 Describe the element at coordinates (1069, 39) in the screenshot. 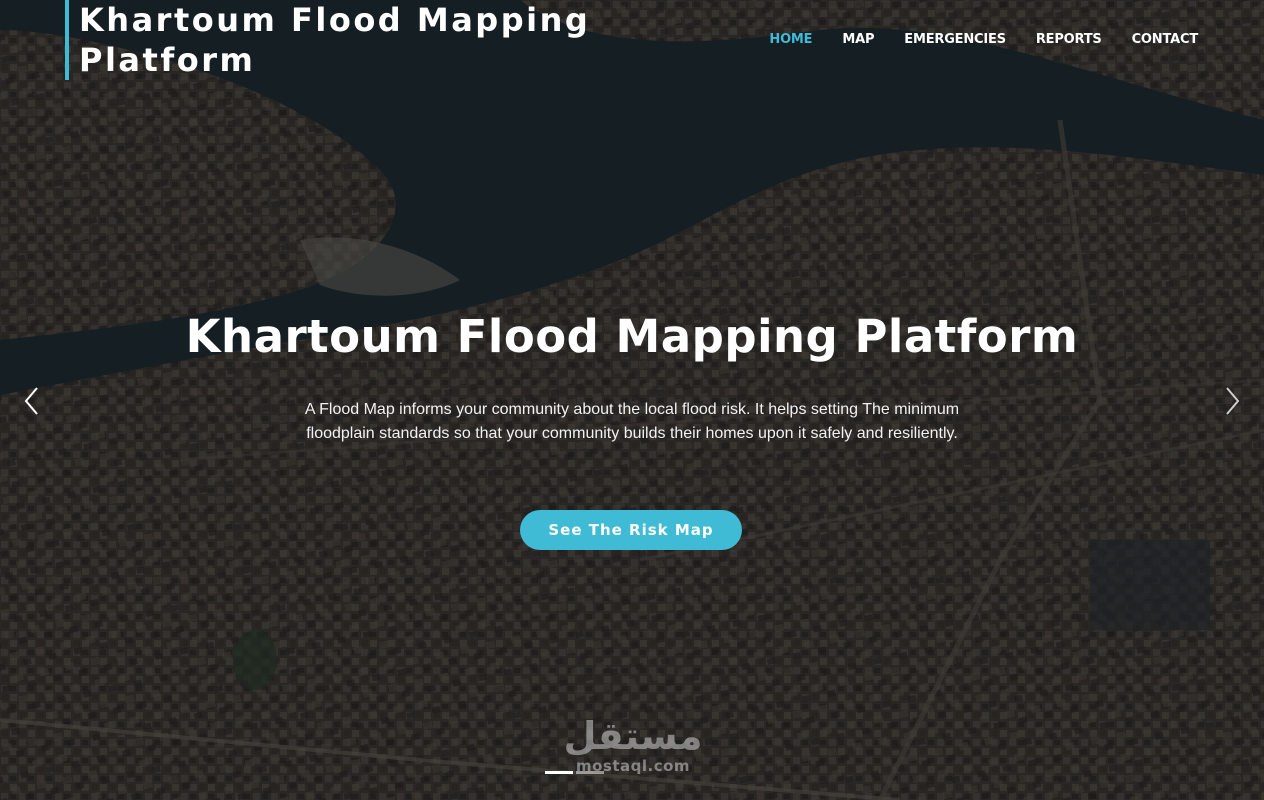

I see `nav-item-reports: REPORTS` at that location.